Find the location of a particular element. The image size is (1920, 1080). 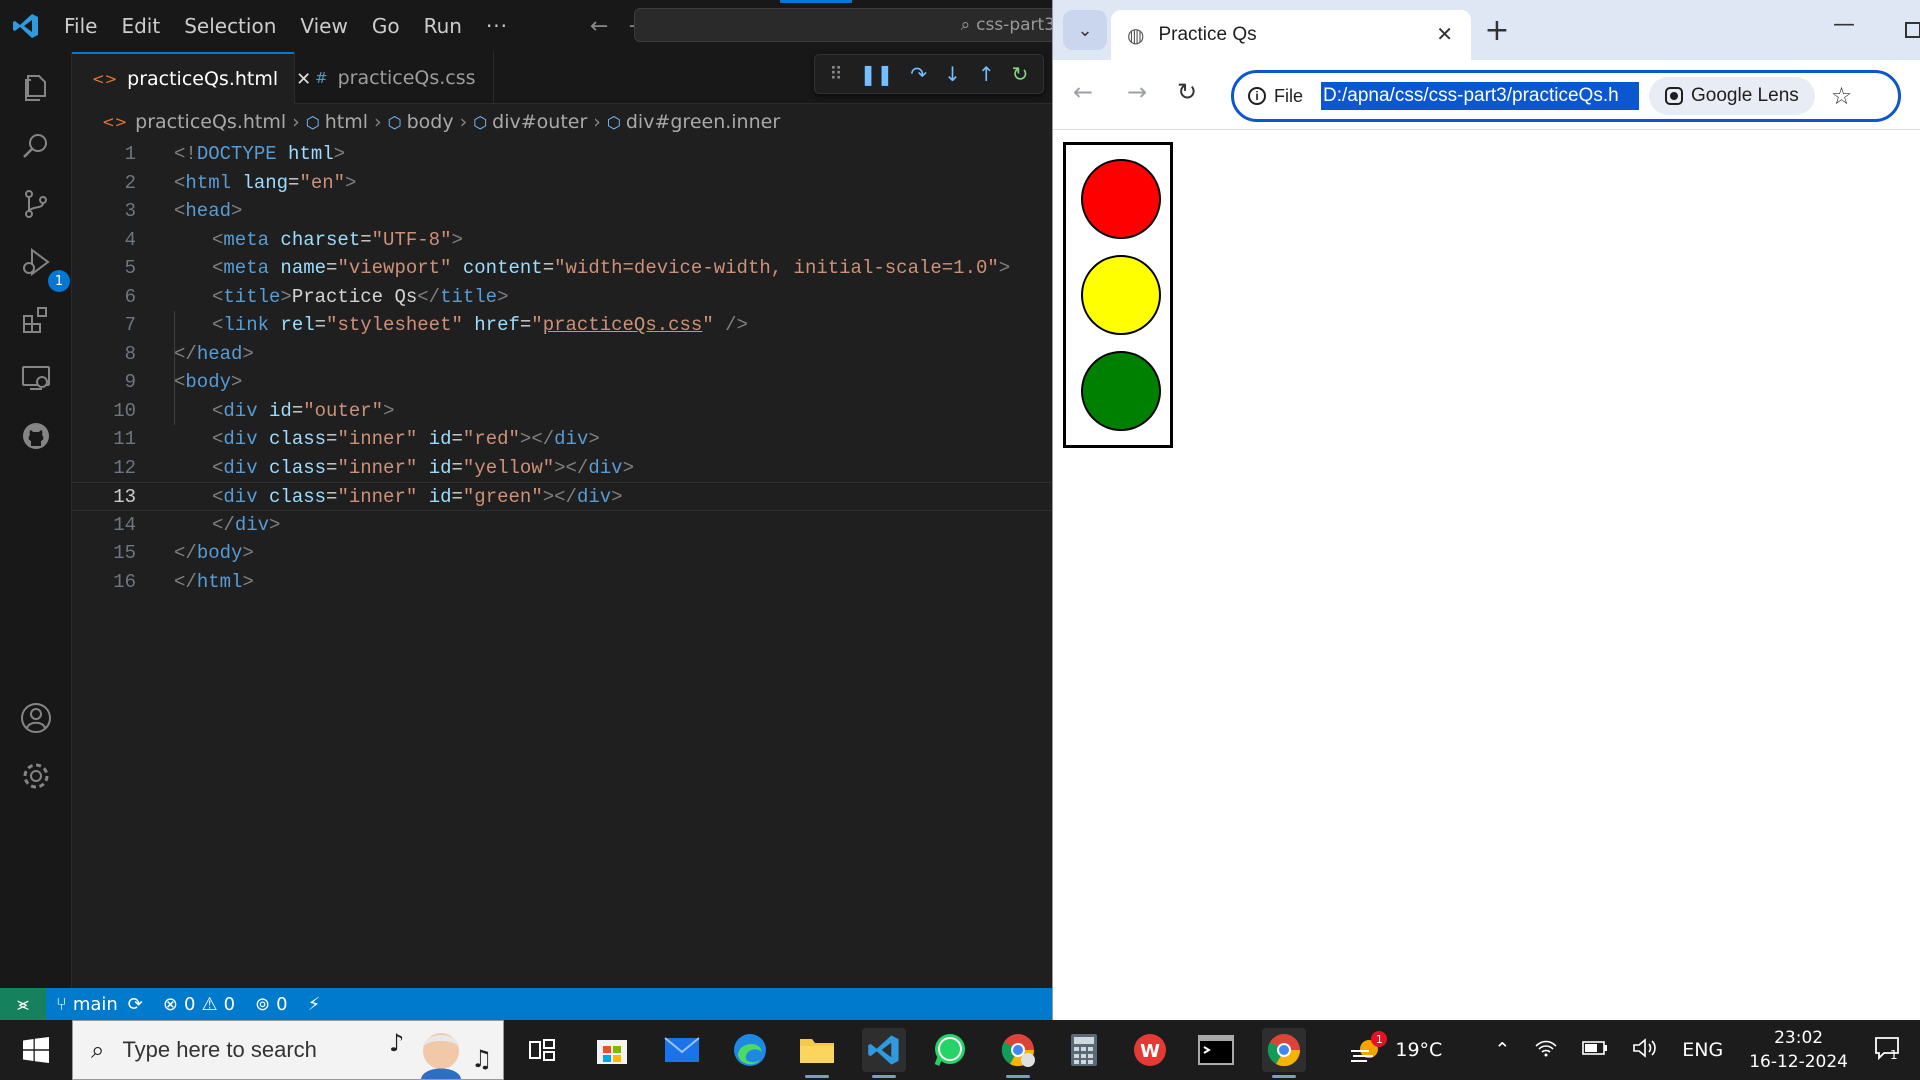

explorer-icon is located at coordinates (36, 88).